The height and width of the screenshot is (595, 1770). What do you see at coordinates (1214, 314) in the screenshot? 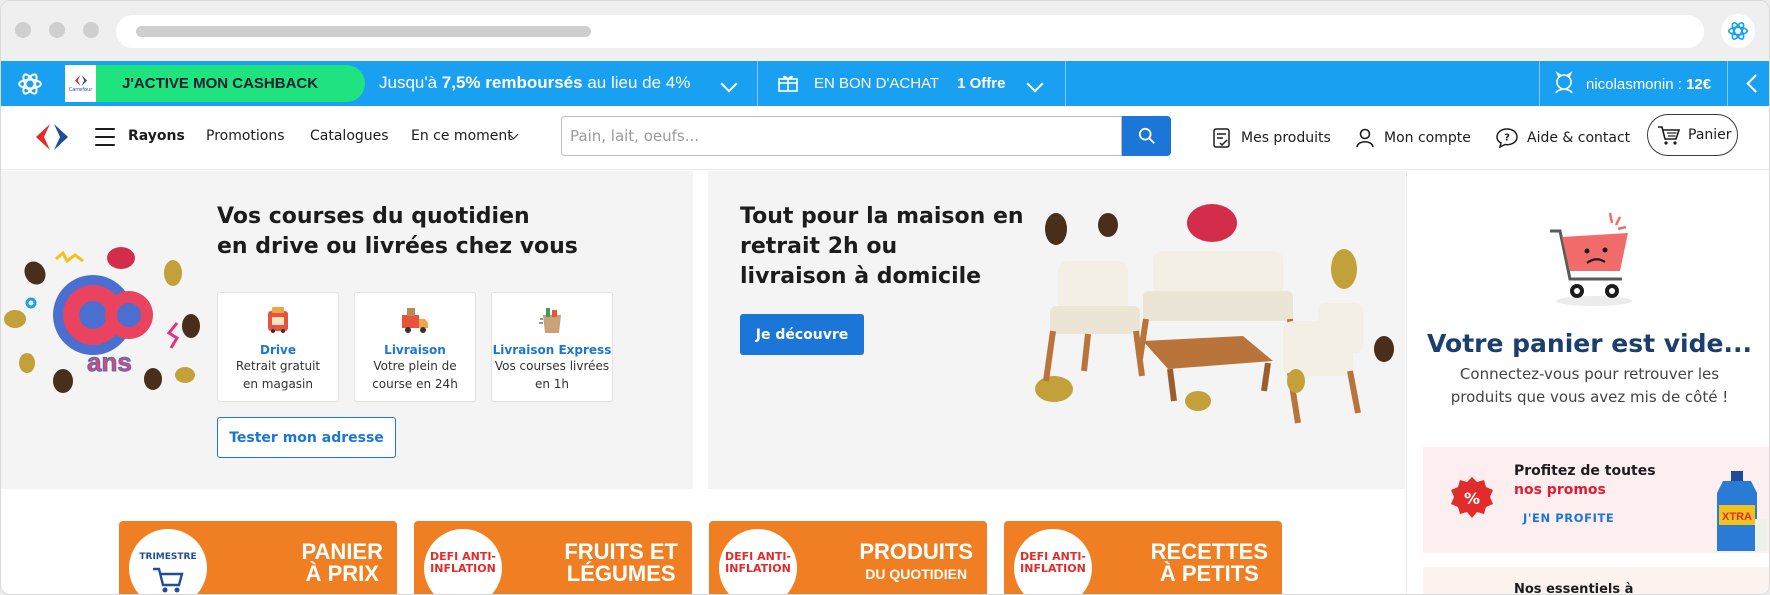
I see `garden-furniture-image` at bounding box center [1214, 314].